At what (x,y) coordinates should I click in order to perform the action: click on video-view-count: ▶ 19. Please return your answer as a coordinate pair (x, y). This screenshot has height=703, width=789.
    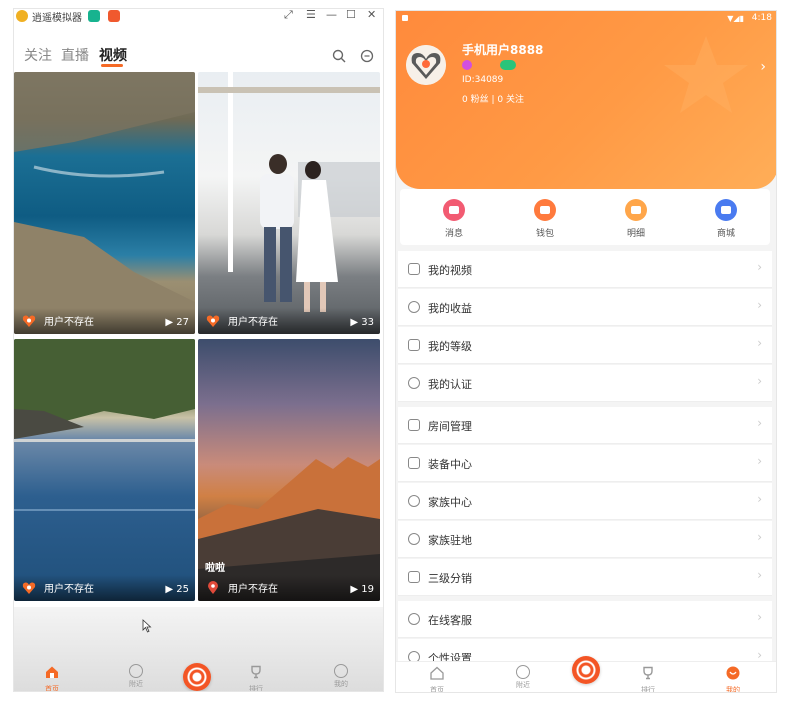
    Looking at the image, I should click on (362, 589).